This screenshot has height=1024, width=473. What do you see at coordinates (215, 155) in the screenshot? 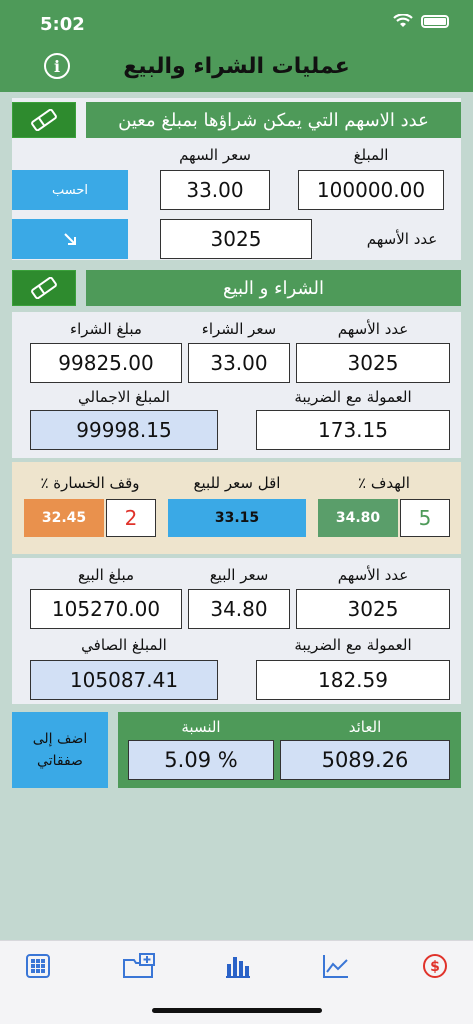
I see `price-label: سعر السهم` at bounding box center [215, 155].